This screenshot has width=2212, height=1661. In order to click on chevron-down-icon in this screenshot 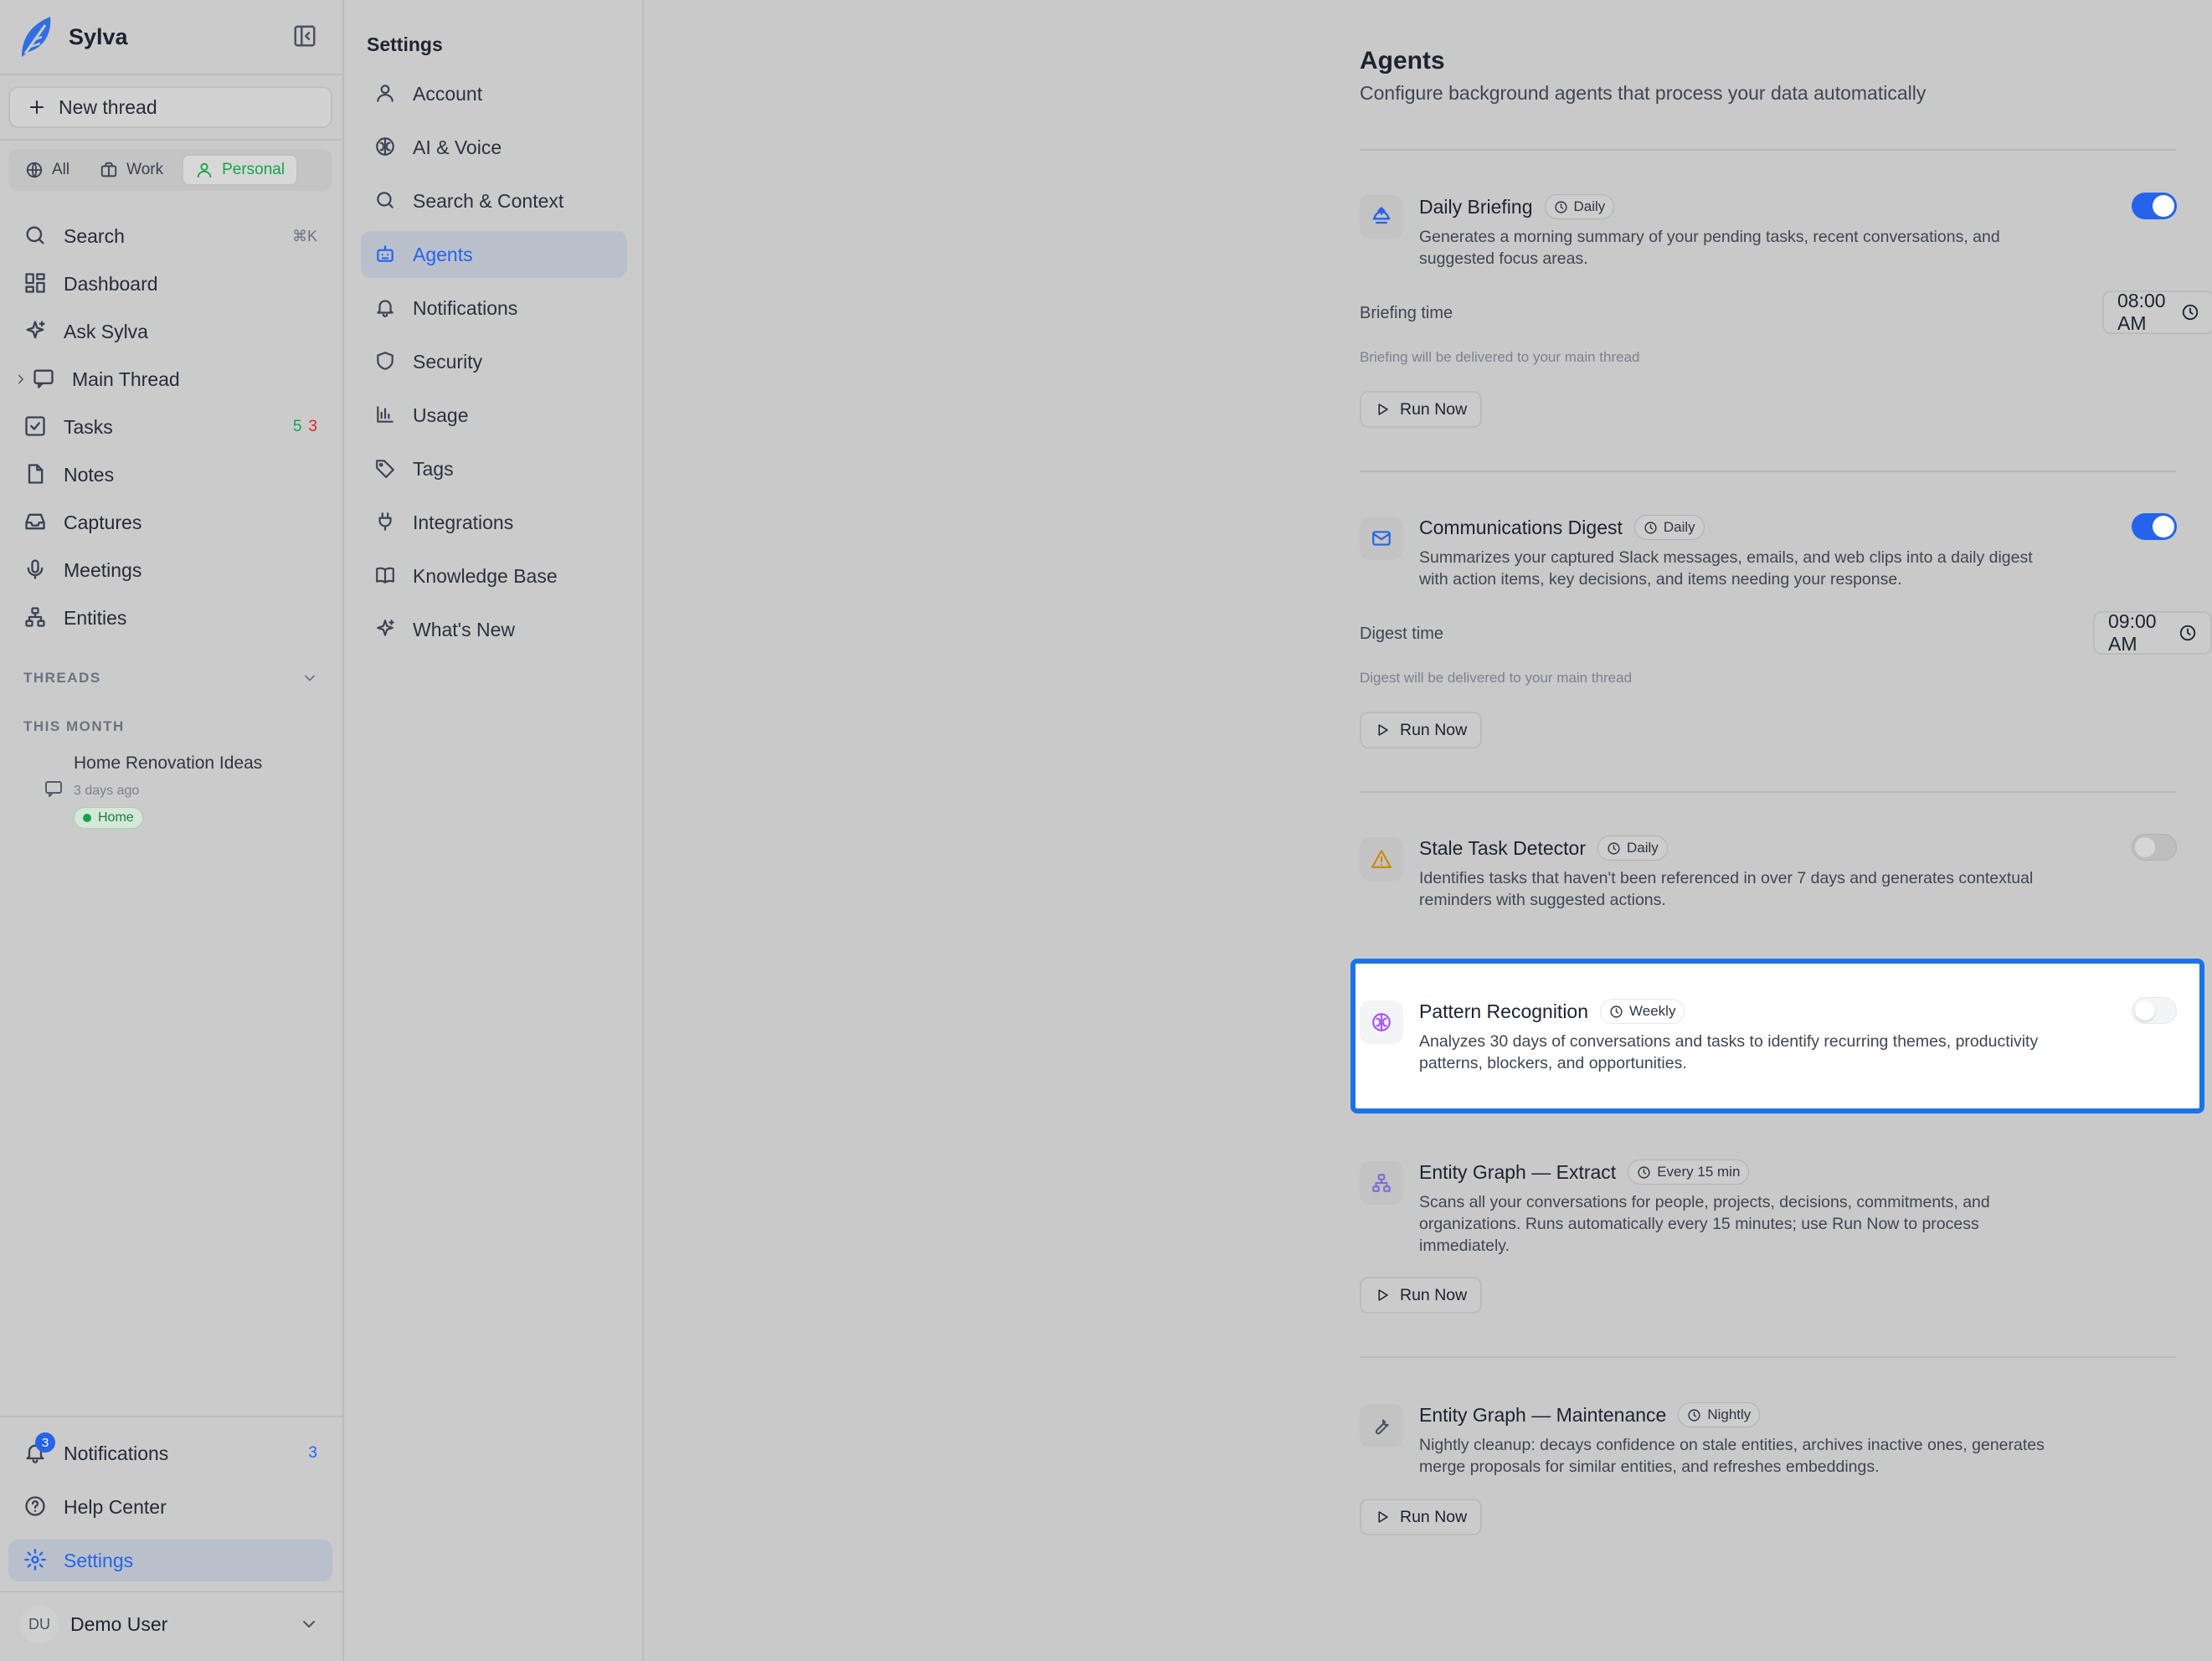, I will do `click(309, 678)`.